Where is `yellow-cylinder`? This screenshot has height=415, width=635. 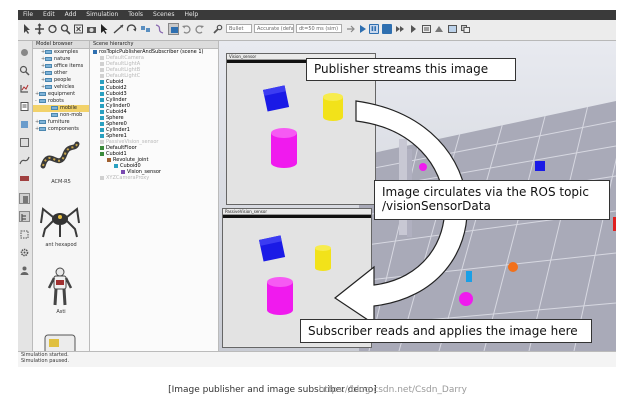
yellow-cylinder is located at coordinates (333, 107).